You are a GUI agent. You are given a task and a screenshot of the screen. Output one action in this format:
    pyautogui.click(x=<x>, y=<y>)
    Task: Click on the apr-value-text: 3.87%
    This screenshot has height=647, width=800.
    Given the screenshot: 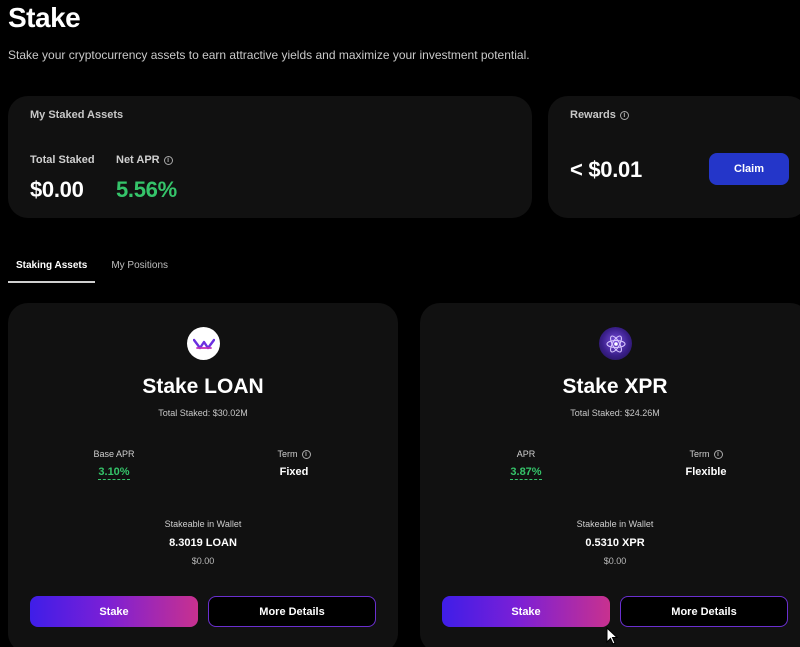 What is the action you would take?
    pyautogui.click(x=526, y=473)
    